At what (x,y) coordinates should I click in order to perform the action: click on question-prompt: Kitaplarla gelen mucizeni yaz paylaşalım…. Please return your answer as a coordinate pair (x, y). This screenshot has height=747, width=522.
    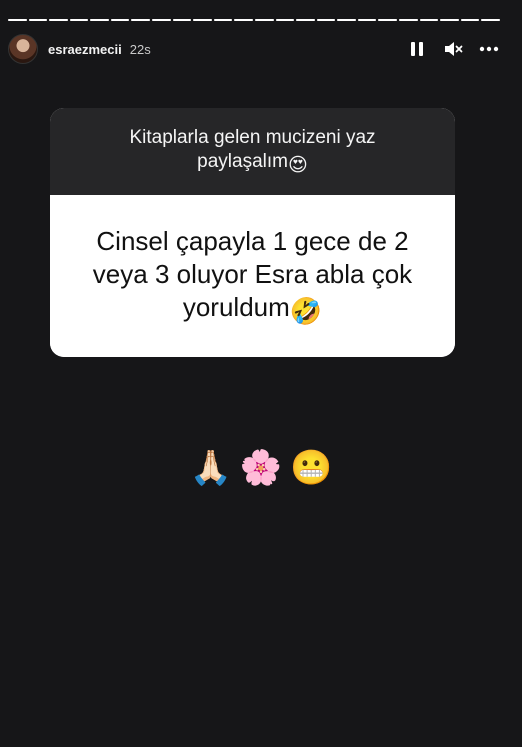
    Looking at the image, I should click on (252, 151).